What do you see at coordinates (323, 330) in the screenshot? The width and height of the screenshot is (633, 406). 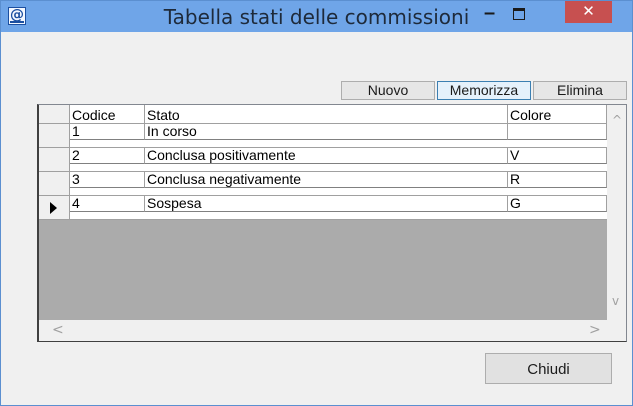 I see `horizontal-scrollbar: < >` at bounding box center [323, 330].